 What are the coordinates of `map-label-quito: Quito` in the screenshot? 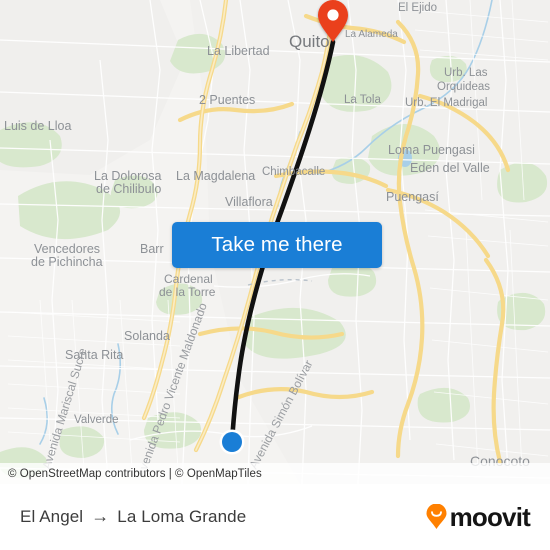 It's located at (309, 41).